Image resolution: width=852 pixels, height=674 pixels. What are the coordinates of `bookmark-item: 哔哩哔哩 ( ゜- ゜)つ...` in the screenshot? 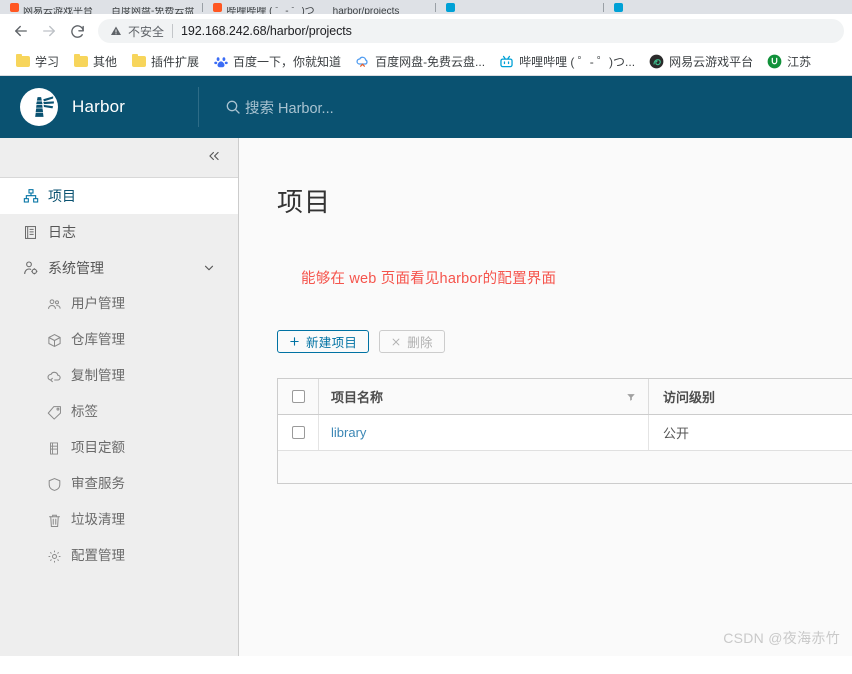 It's located at (567, 61).